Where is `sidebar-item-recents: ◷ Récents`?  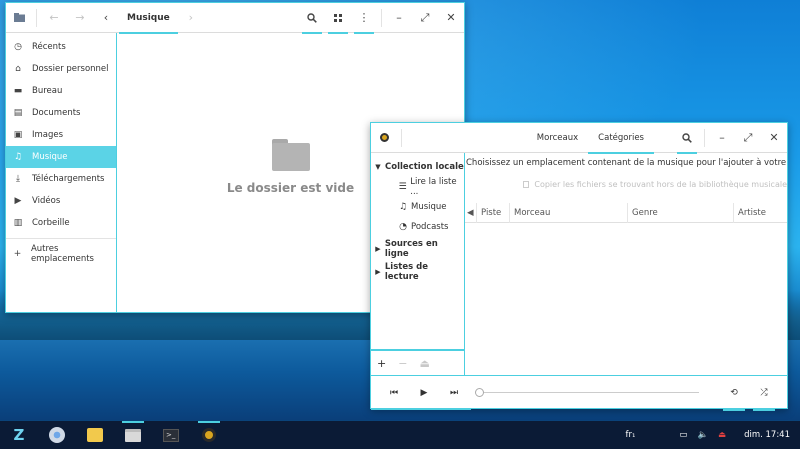
sidebar-item-recents: ◷ Récents is located at coordinates (61, 47).